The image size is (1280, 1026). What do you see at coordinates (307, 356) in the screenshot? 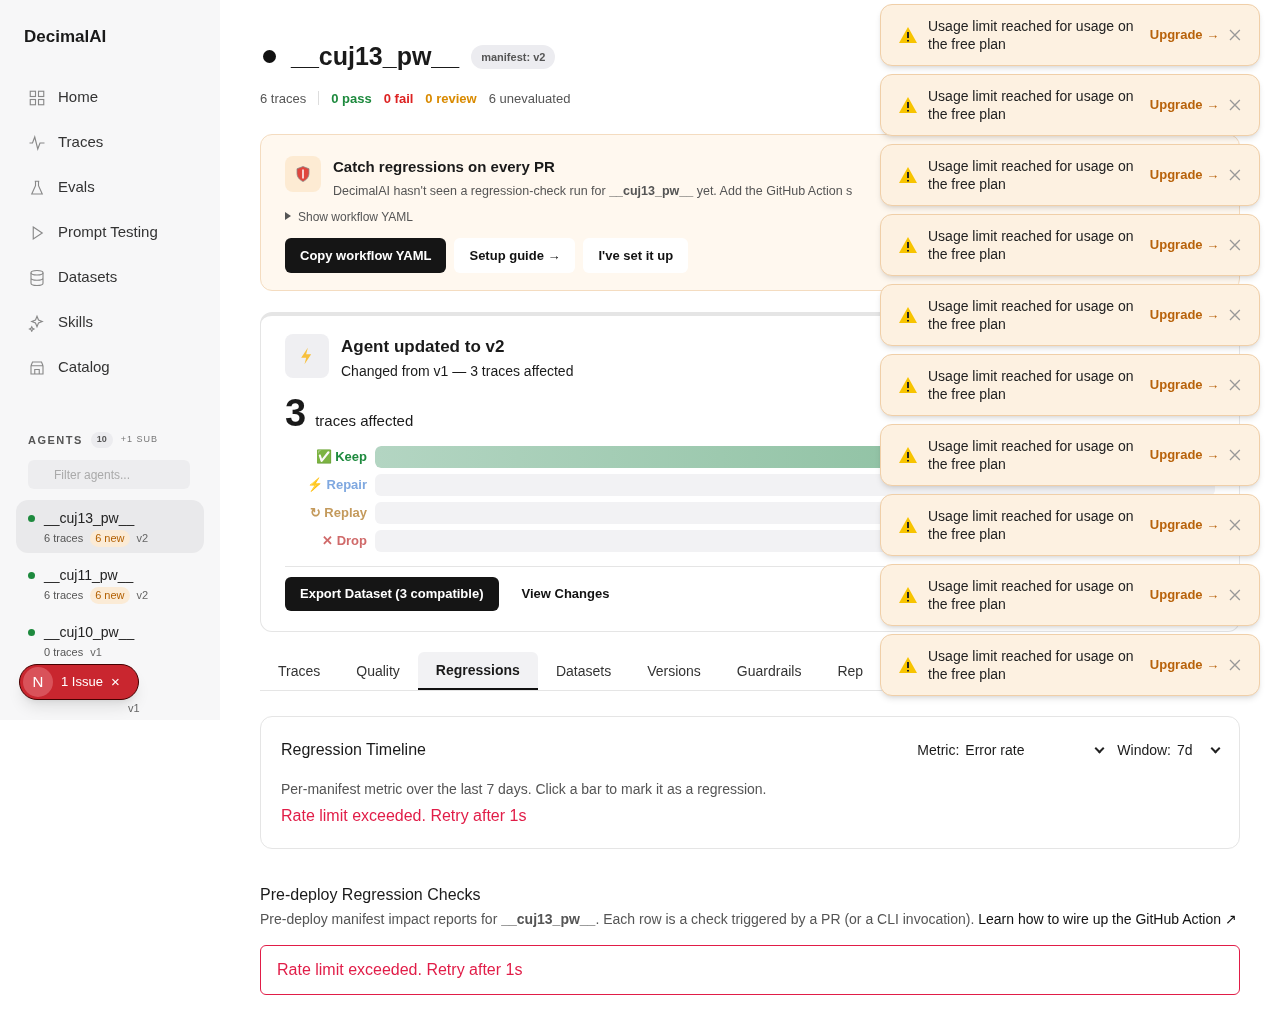
I see `lightning-icon` at bounding box center [307, 356].